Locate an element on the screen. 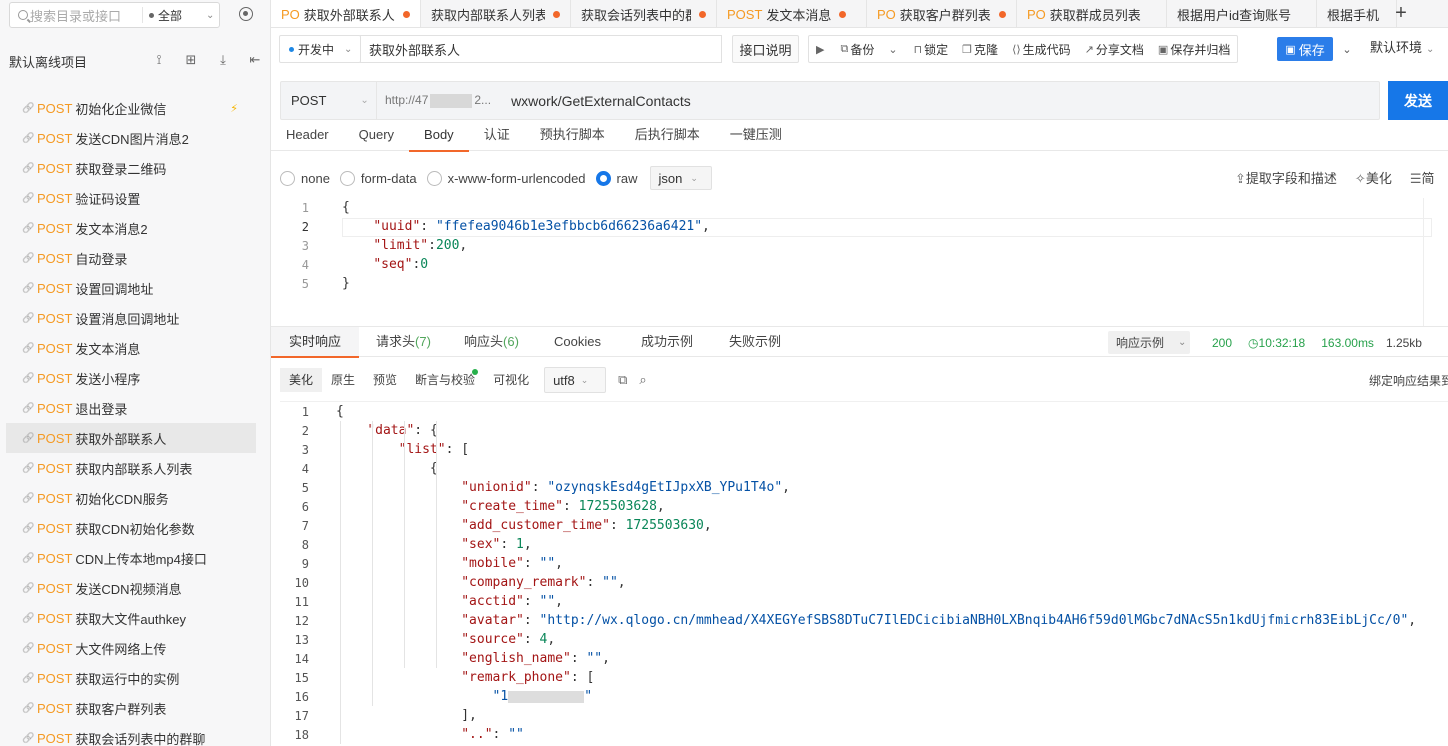 This screenshot has width=1448, height=746. response-example-select: 响应示例 ⌄ is located at coordinates (1149, 342).